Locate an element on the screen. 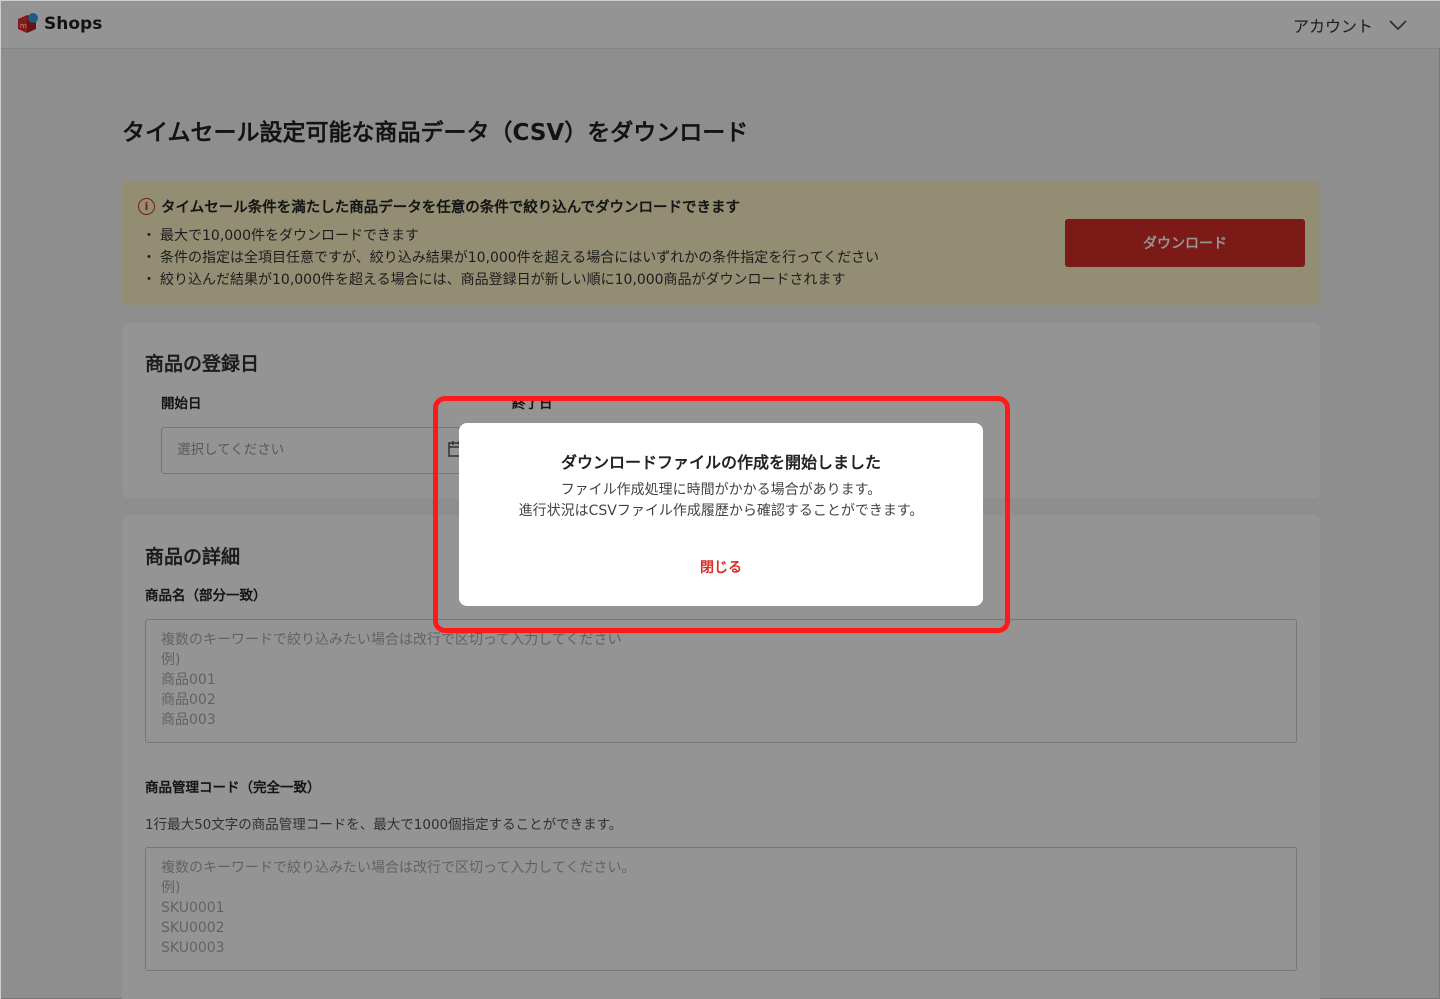 The width and height of the screenshot is (1440, 999). close-button: 閉じる is located at coordinates (721, 567).